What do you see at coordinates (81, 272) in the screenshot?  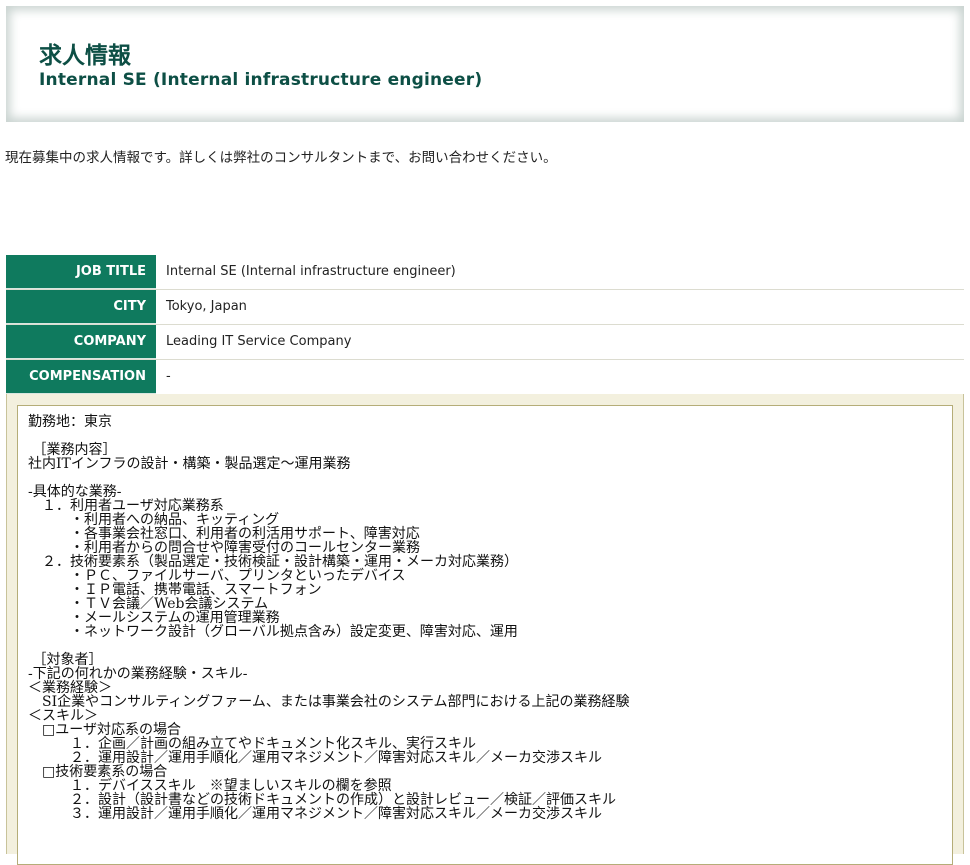 I see `detail-label: JOB TITLE` at bounding box center [81, 272].